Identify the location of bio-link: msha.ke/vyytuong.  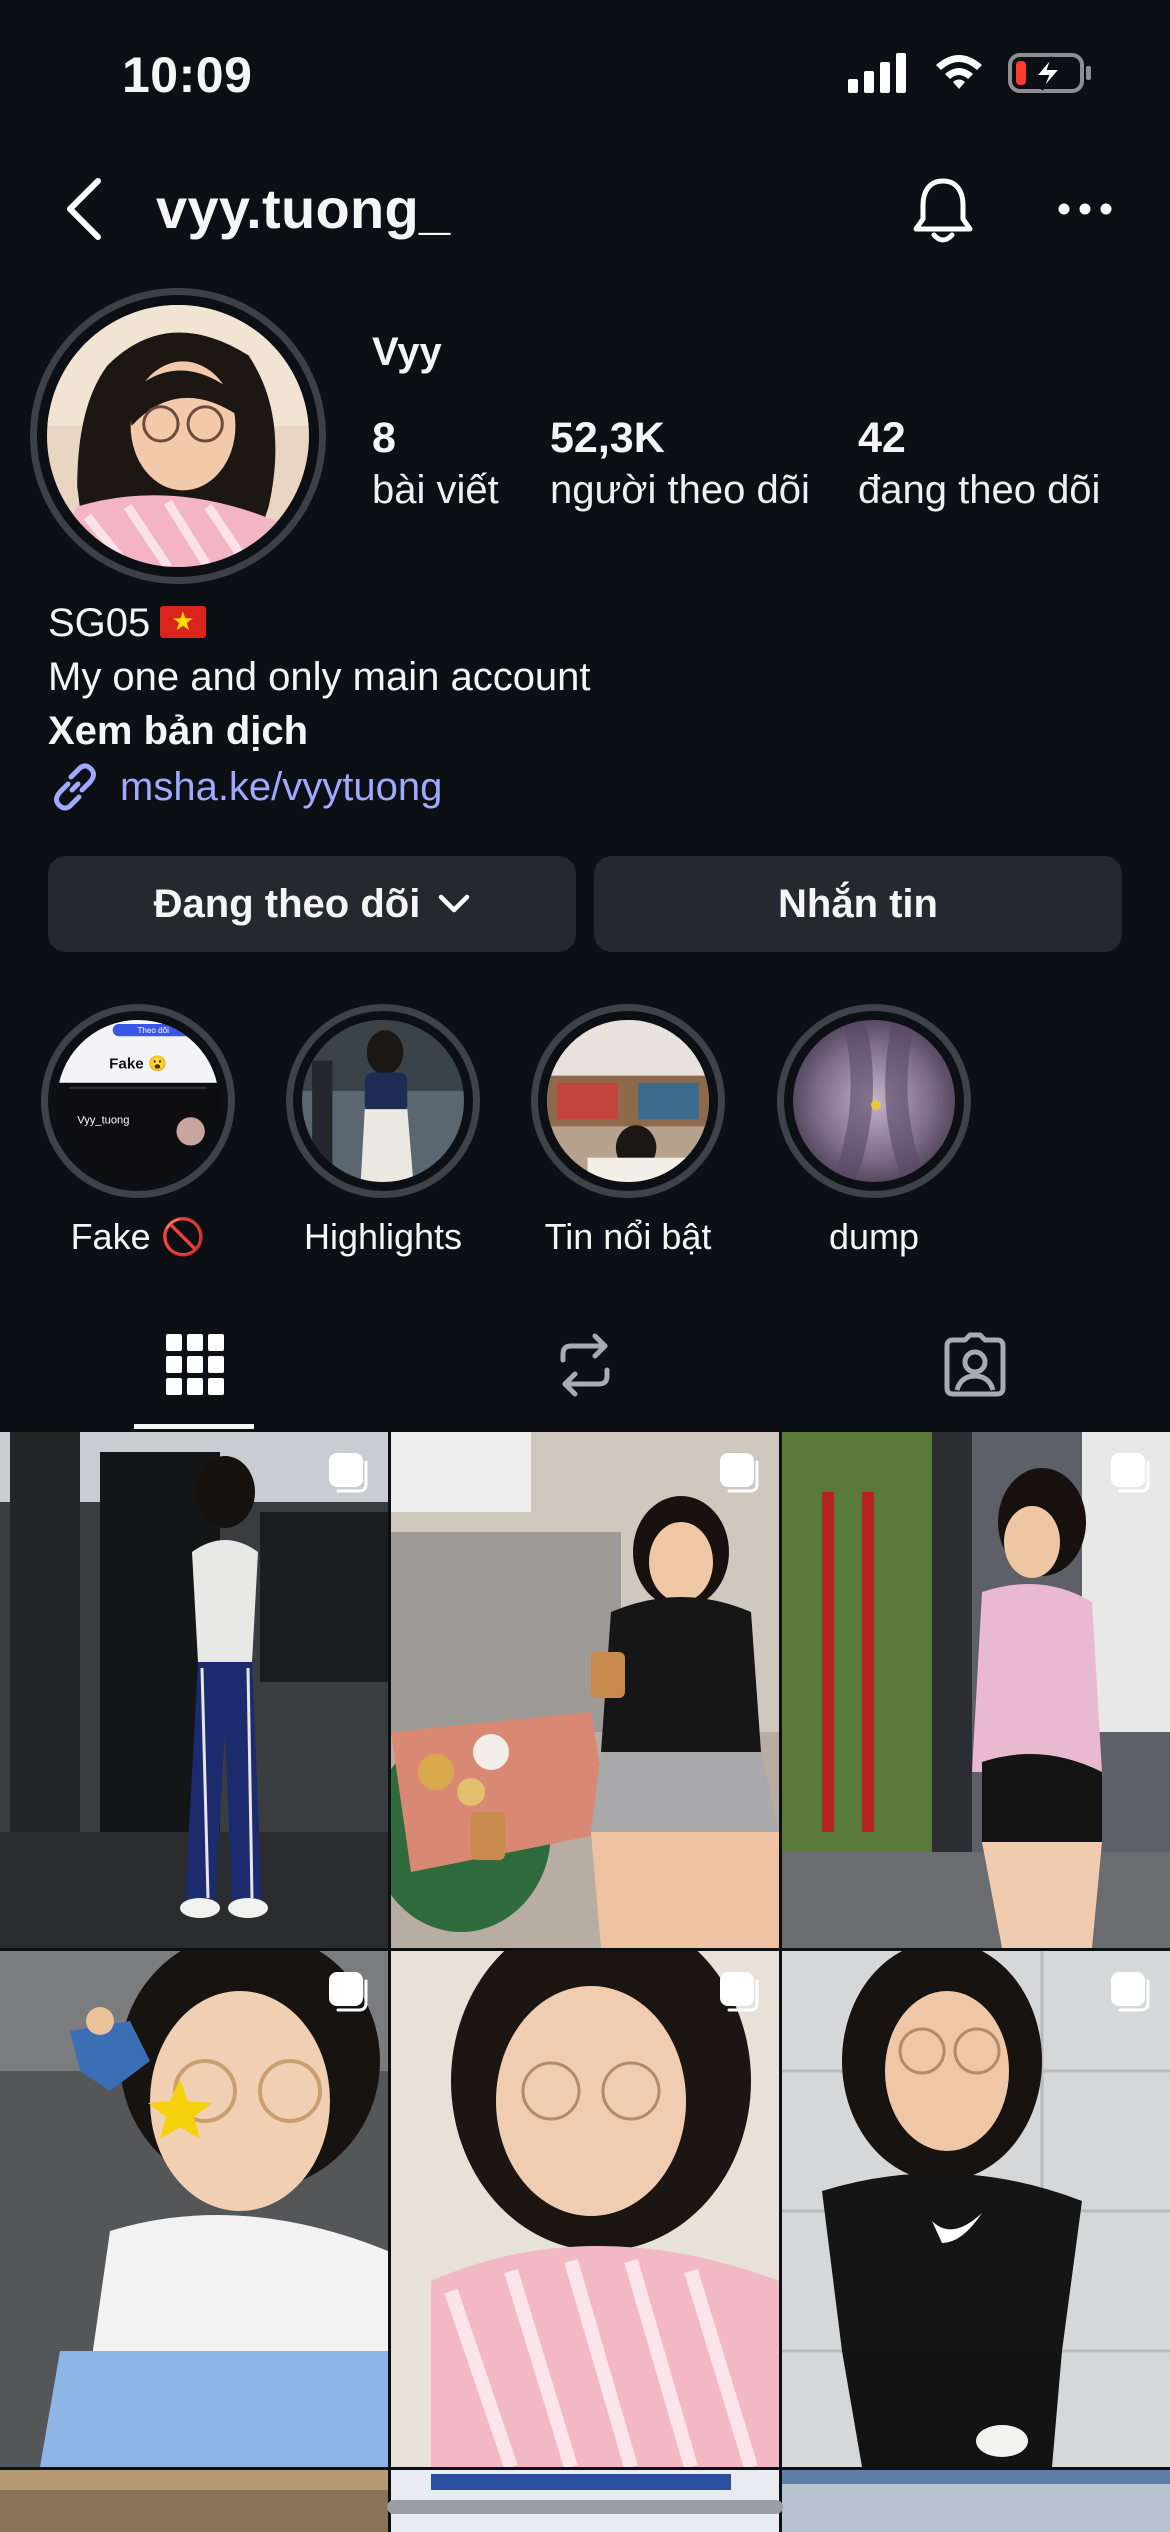
(588, 787).